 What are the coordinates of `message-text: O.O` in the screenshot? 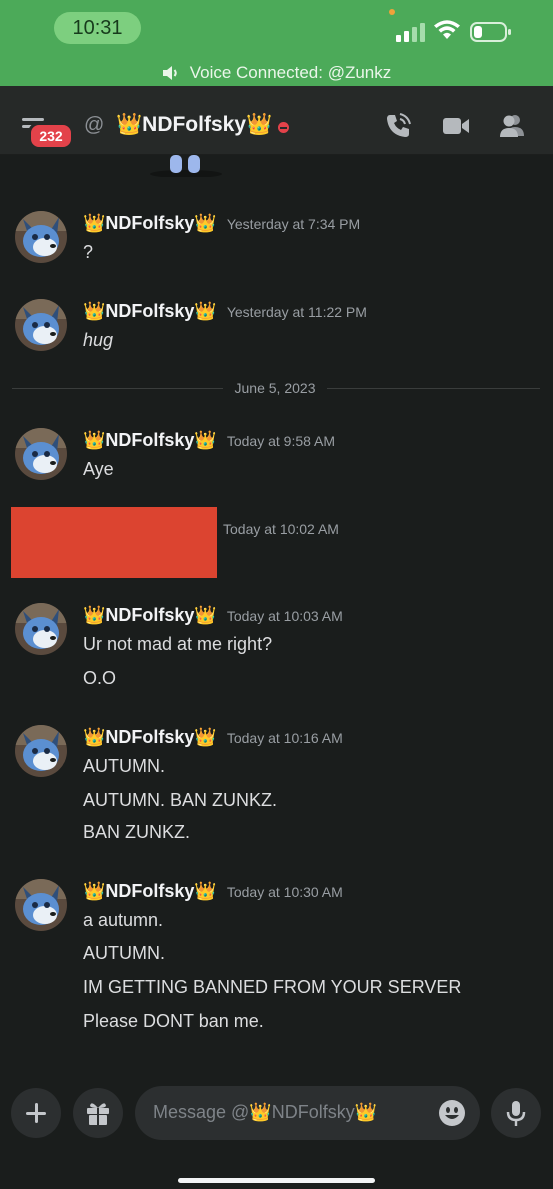 It's located at (100, 678).